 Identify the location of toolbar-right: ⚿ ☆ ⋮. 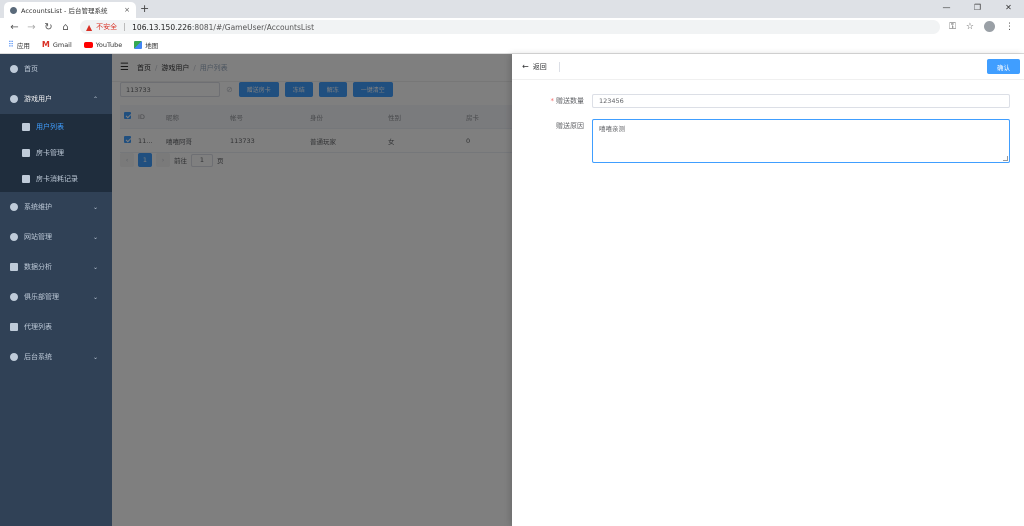
(981, 26).